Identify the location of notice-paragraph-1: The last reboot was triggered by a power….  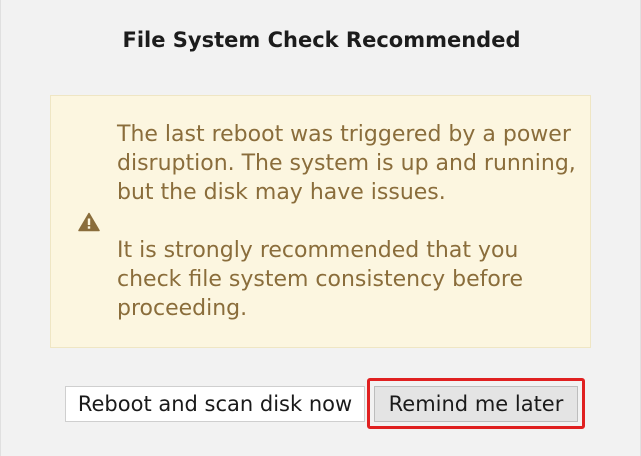
(346, 163).